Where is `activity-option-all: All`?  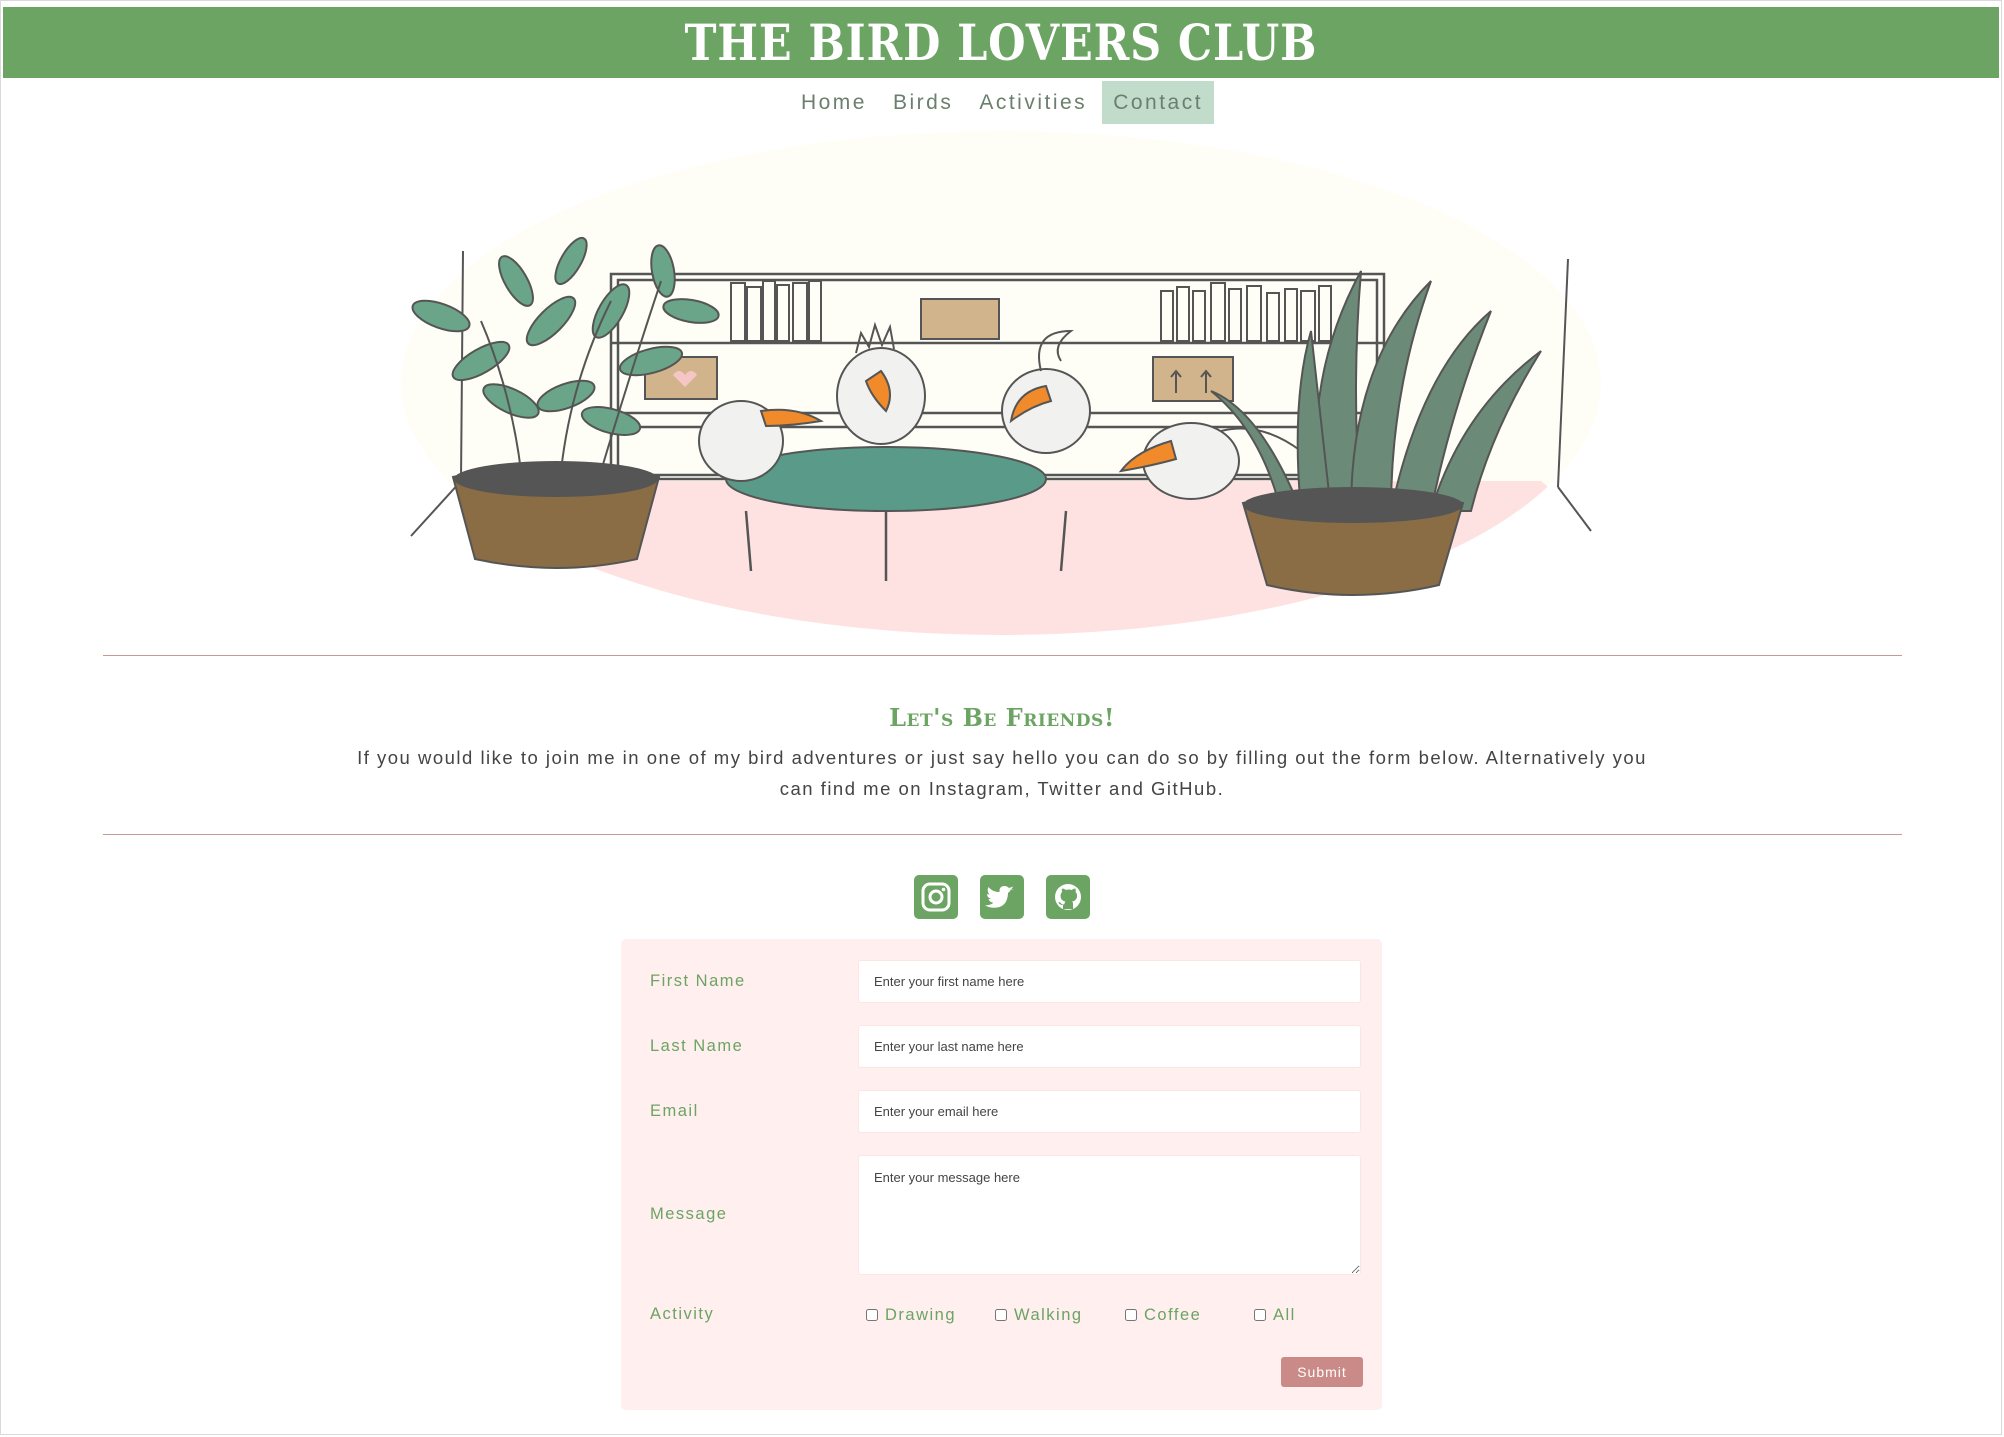 activity-option-all: All is located at coordinates (1275, 1315).